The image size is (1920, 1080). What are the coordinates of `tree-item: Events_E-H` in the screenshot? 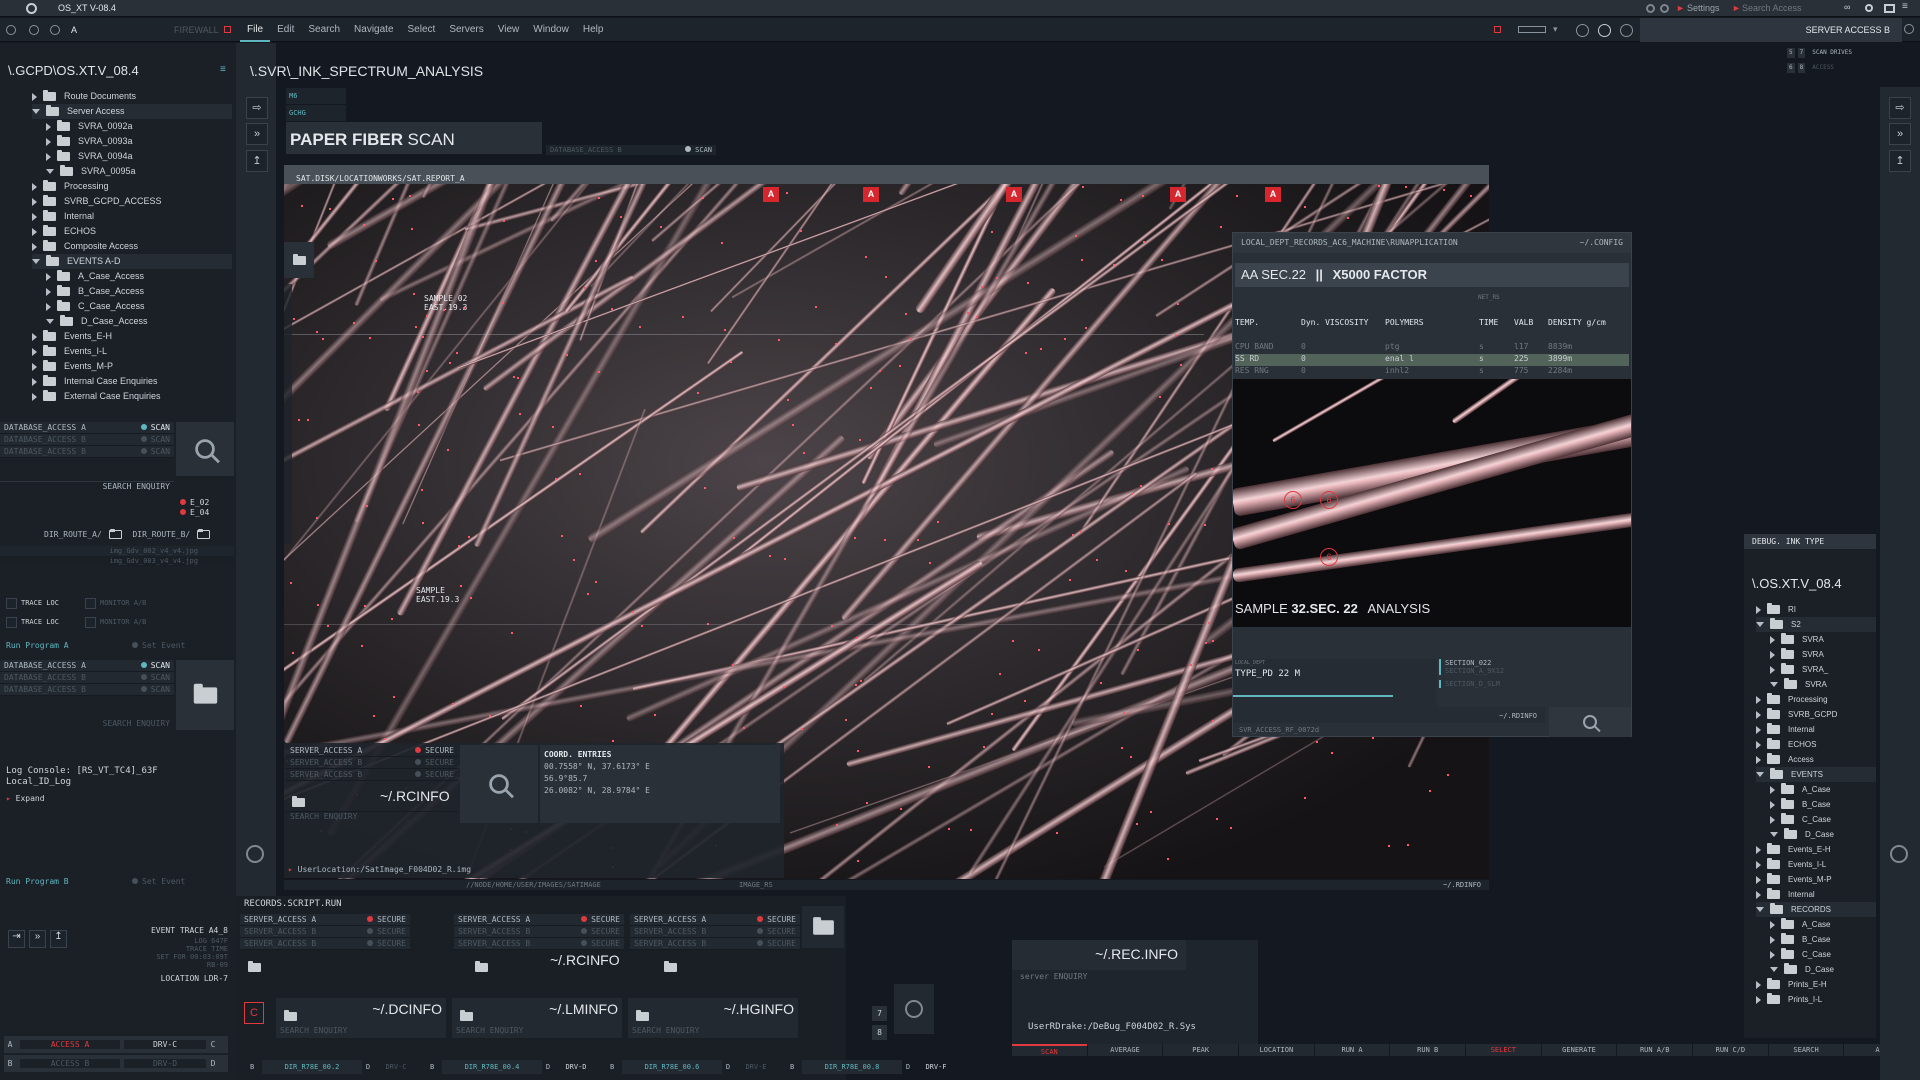 It's located at (1816, 849).